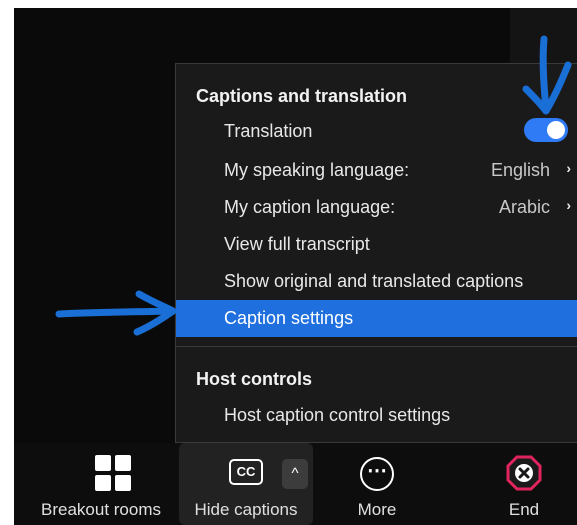  What do you see at coordinates (297, 244) in the screenshot?
I see `view-transcript-label: View full transcript` at bounding box center [297, 244].